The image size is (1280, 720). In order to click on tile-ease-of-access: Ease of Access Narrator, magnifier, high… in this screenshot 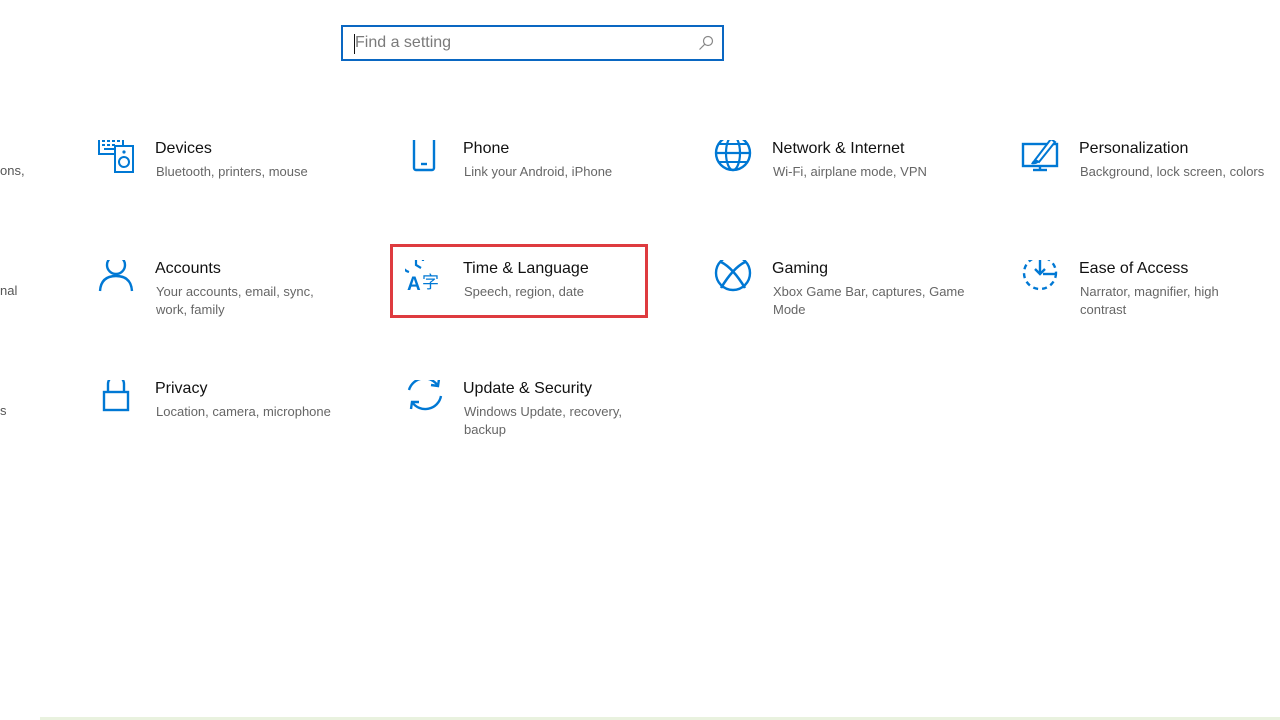, I will do `click(1150, 290)`.